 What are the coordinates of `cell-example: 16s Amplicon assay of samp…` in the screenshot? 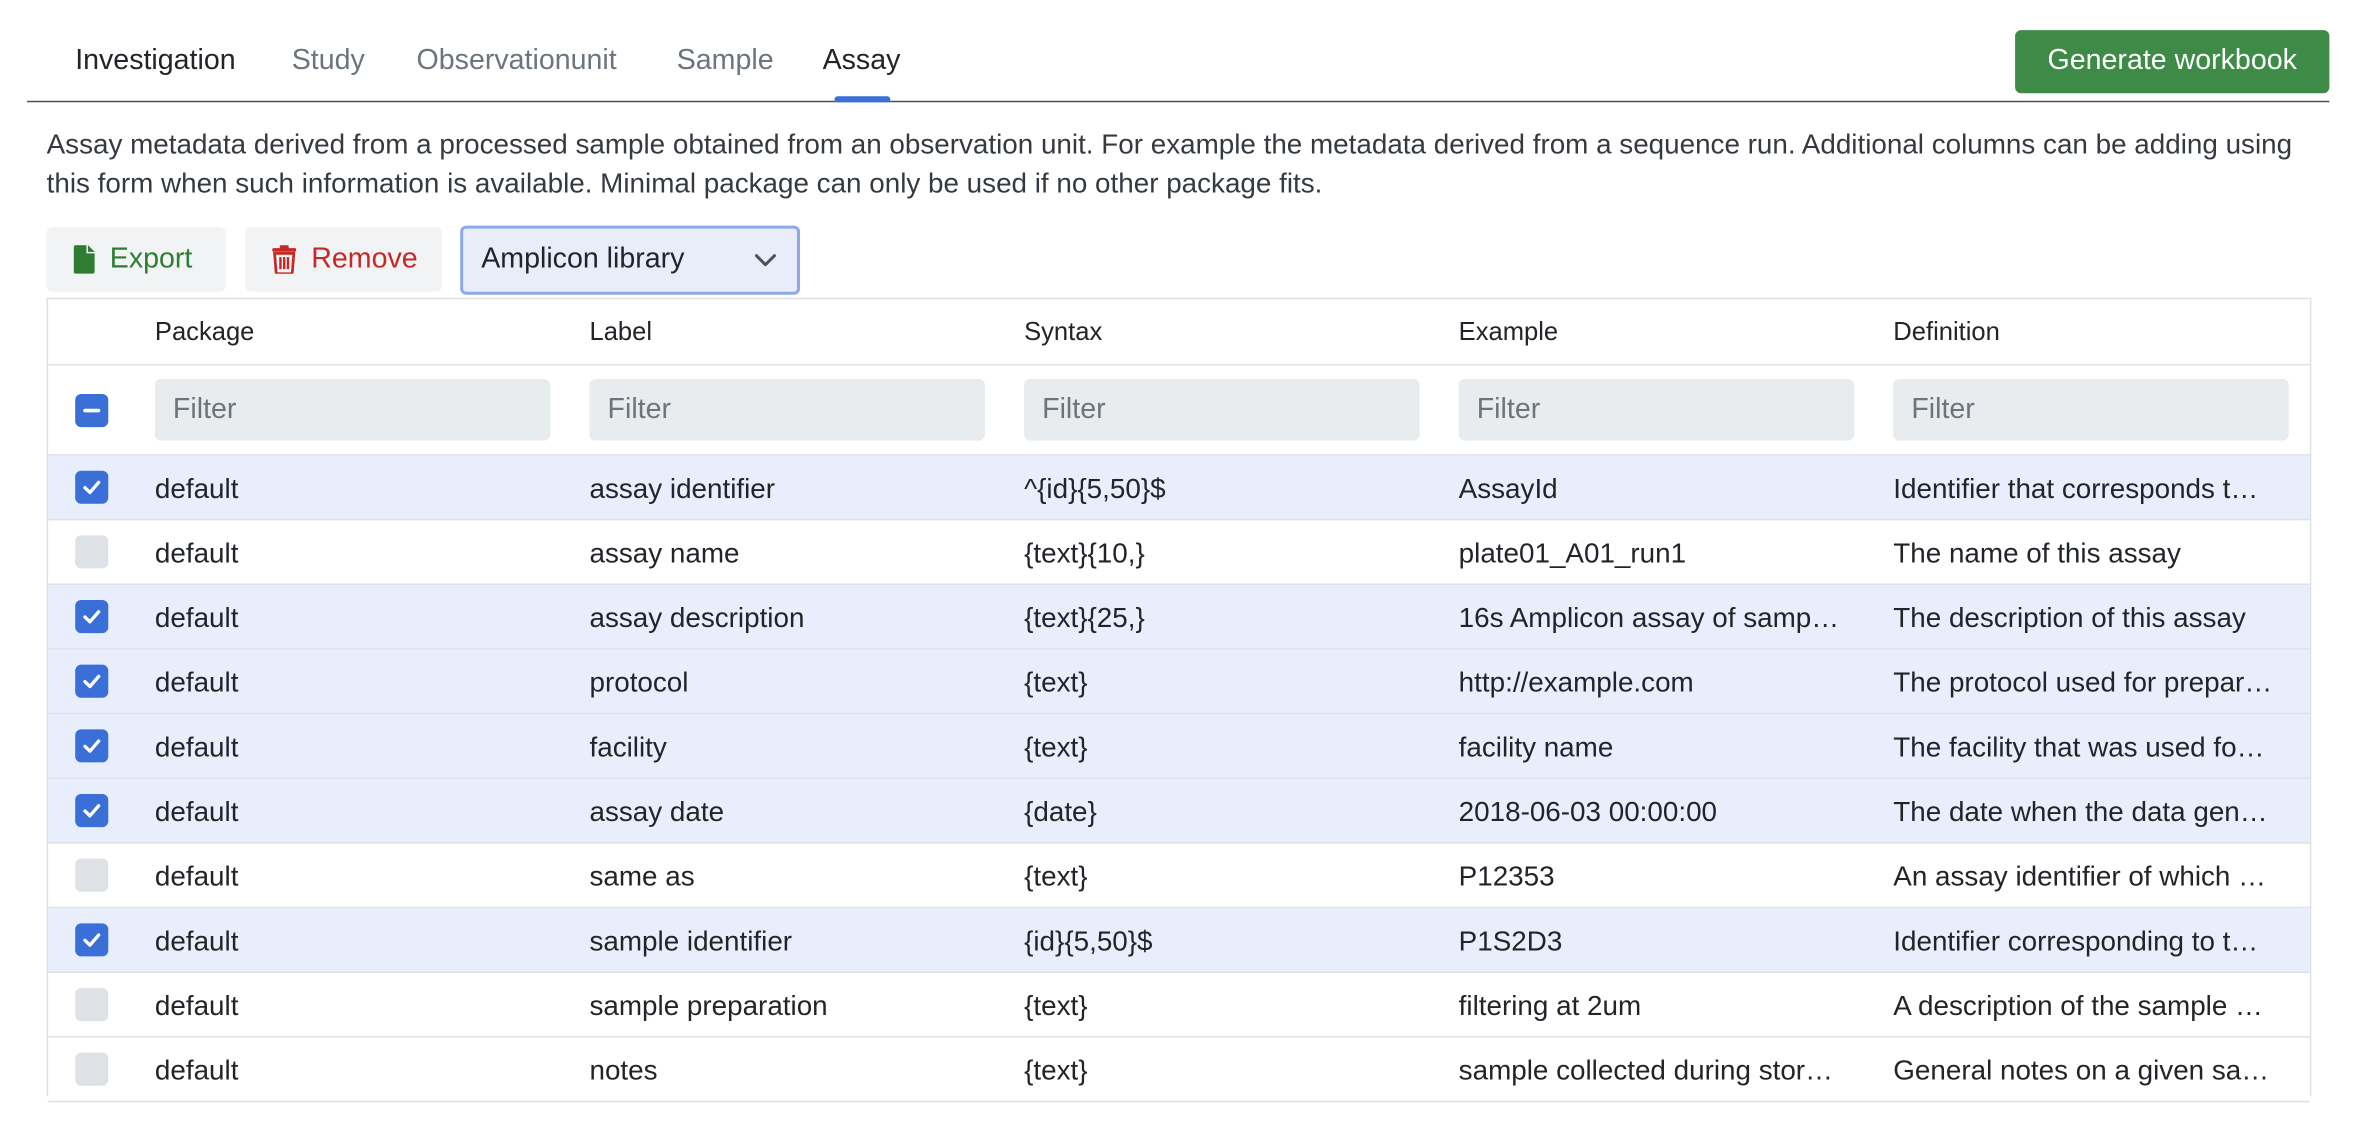 It's located at (1649, 617).